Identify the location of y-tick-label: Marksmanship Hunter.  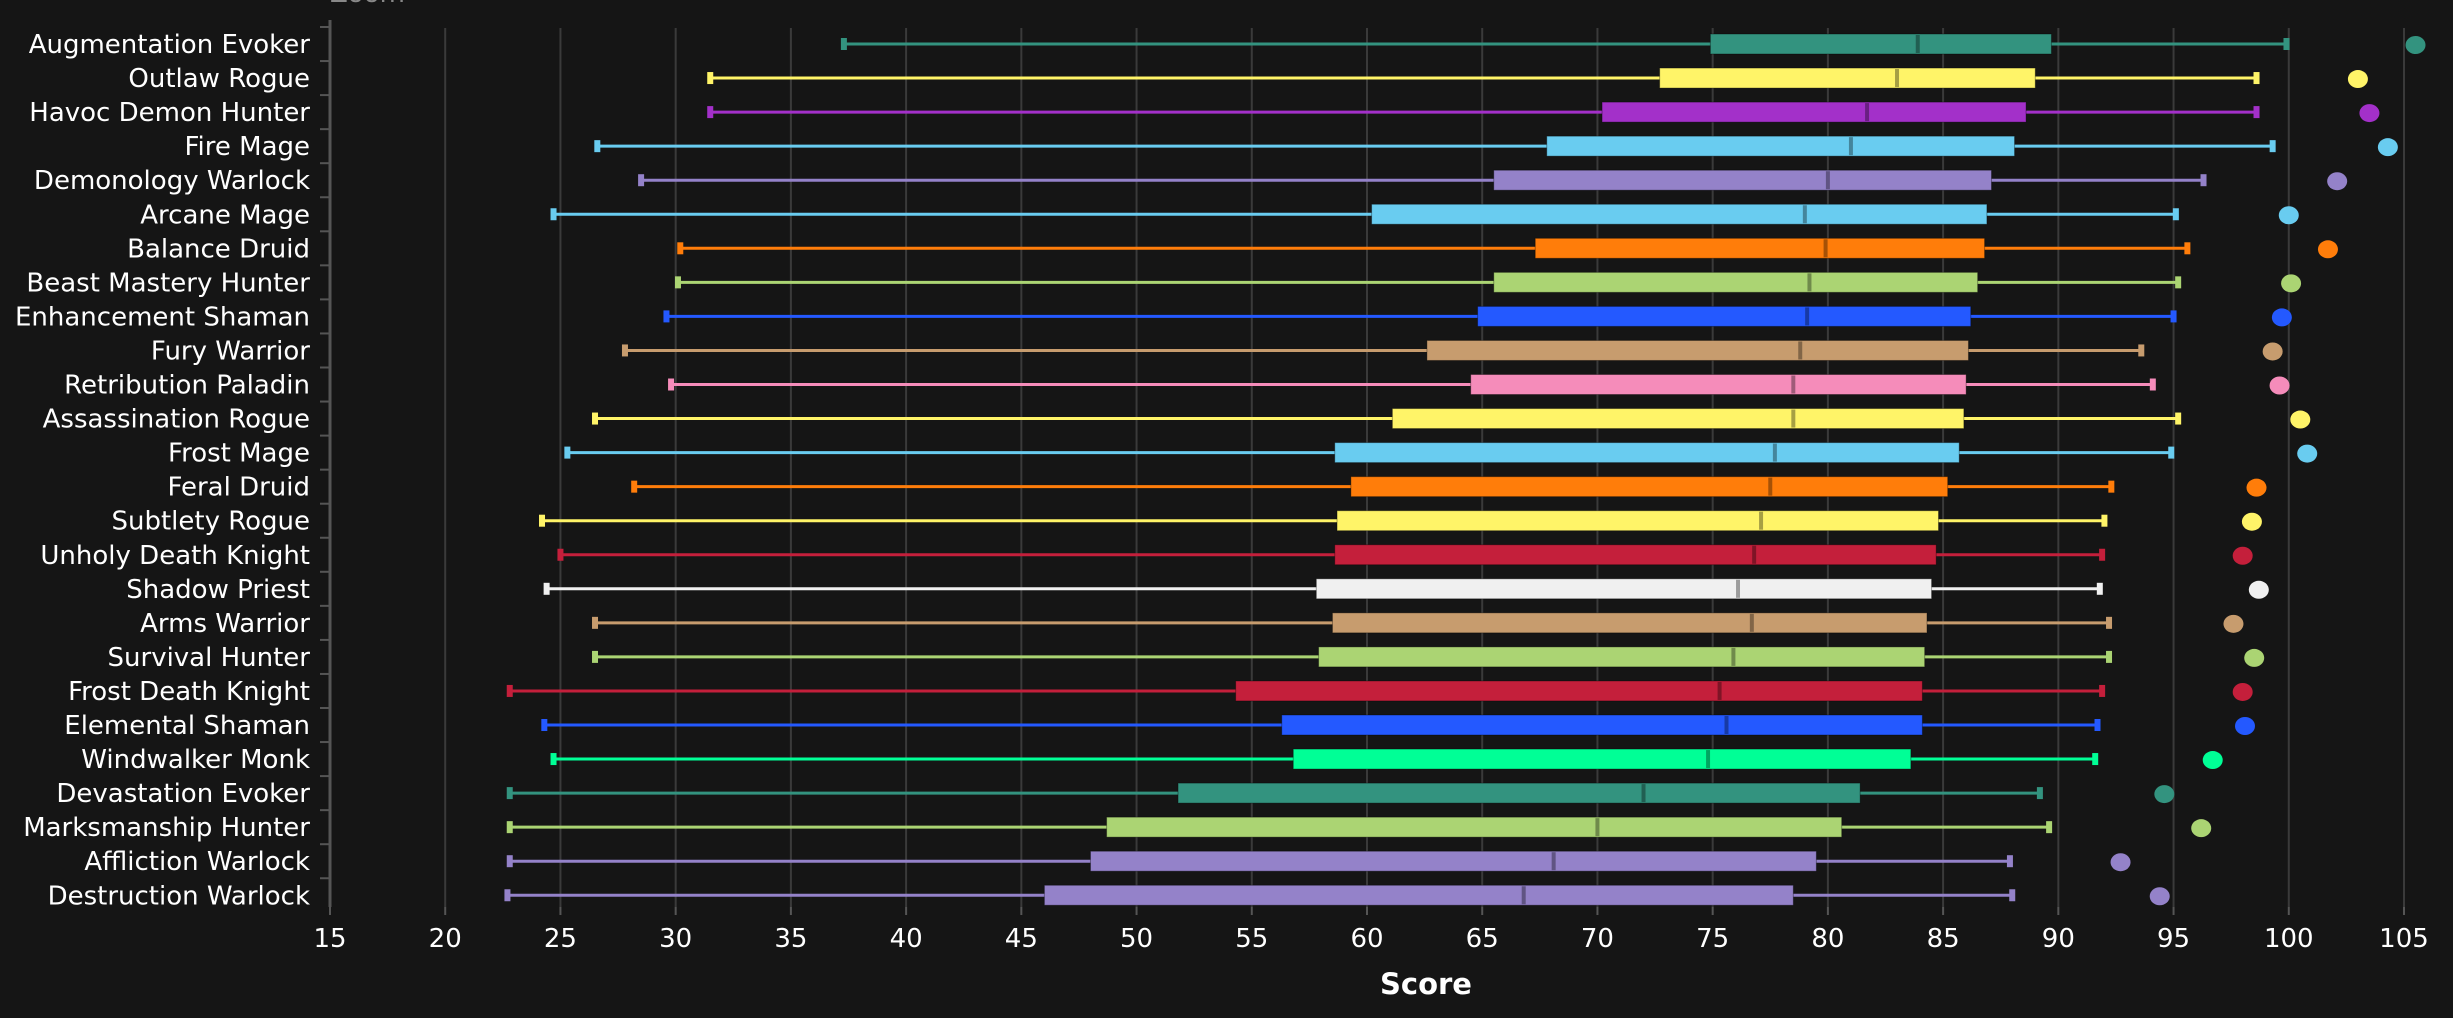
(166, 828).